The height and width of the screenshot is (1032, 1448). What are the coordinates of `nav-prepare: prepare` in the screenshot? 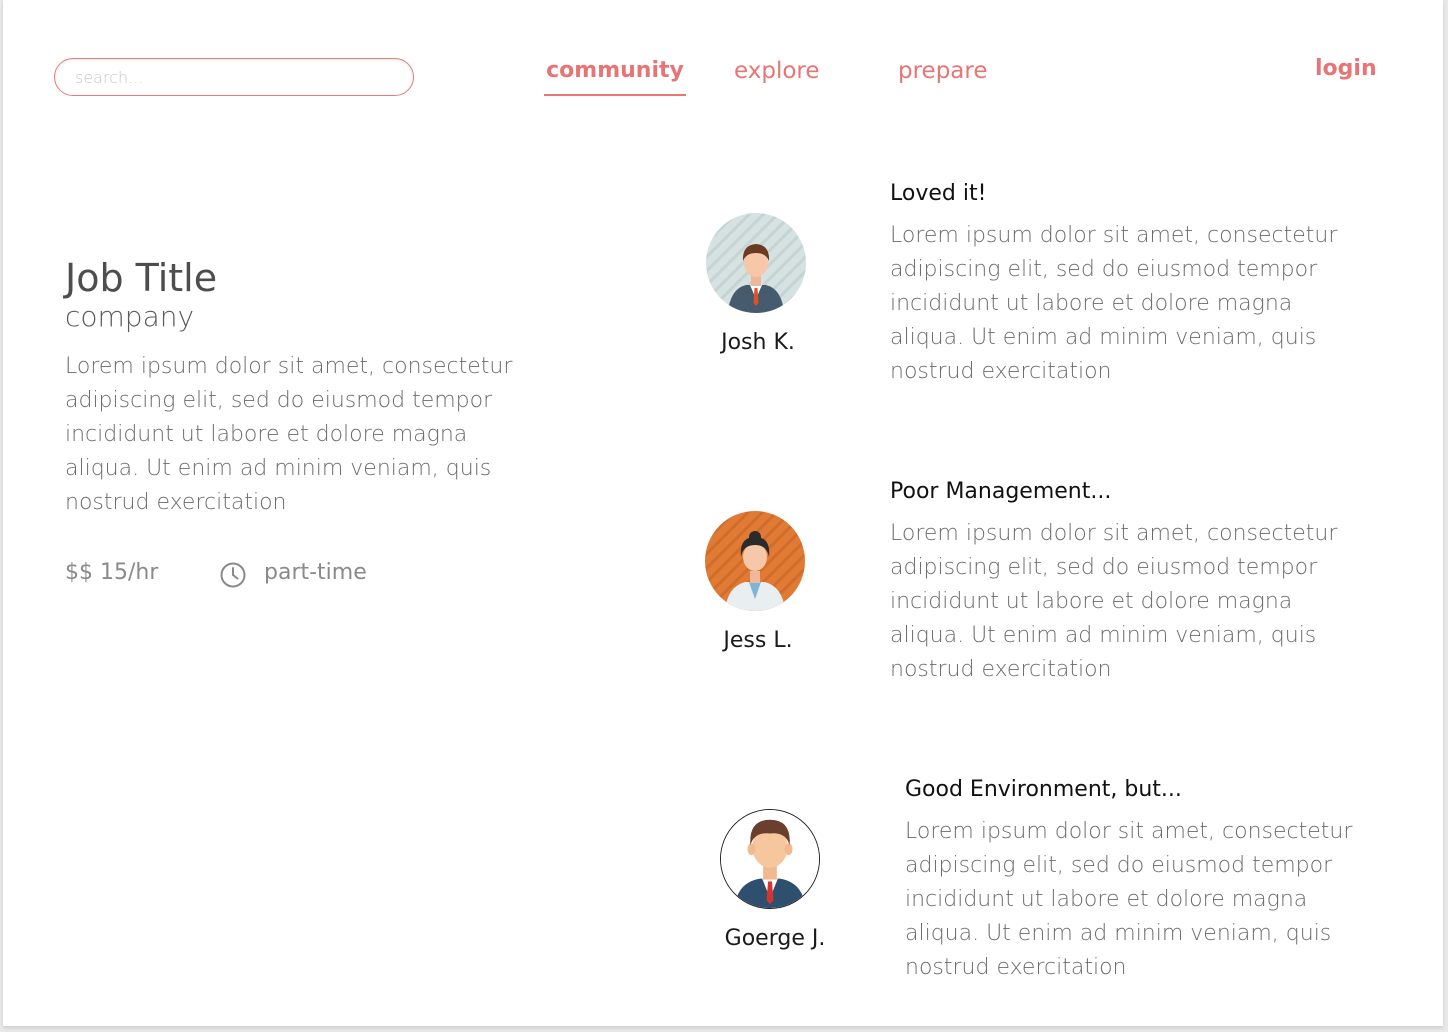 It's located at (943, 71).